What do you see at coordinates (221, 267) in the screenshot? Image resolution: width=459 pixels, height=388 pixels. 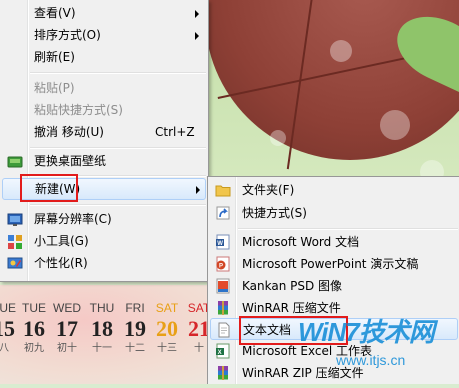 I see `svg-text: P` at bounding box center [221, 267].